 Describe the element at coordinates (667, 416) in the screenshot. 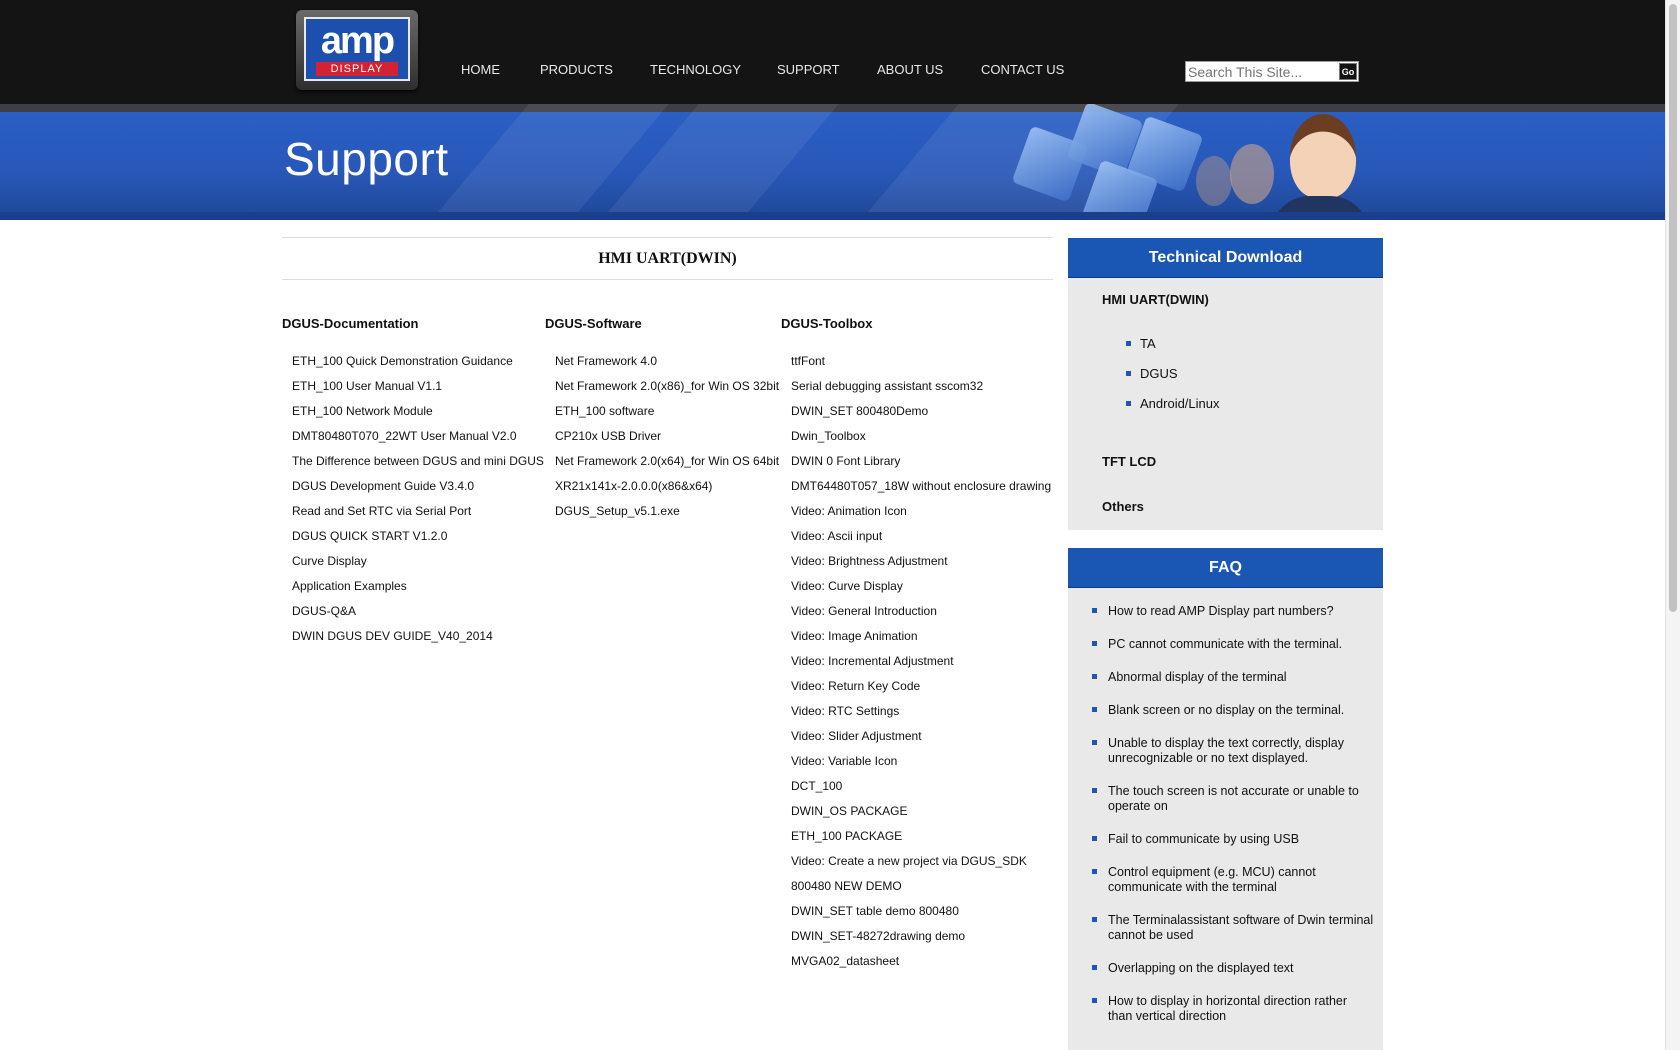

I see `list-item: ETH_100 software` at that location.